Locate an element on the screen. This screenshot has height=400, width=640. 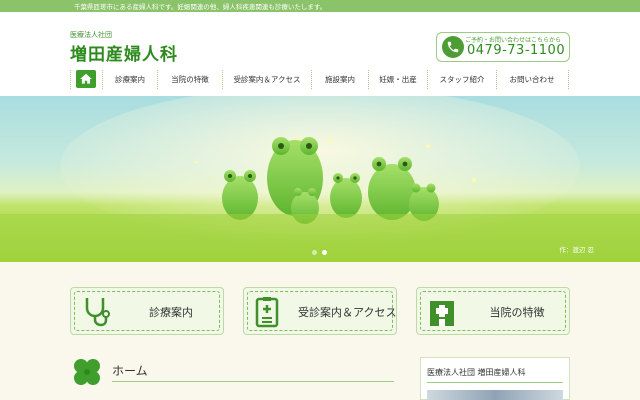
home-icon is located at coordinates (86, 79).